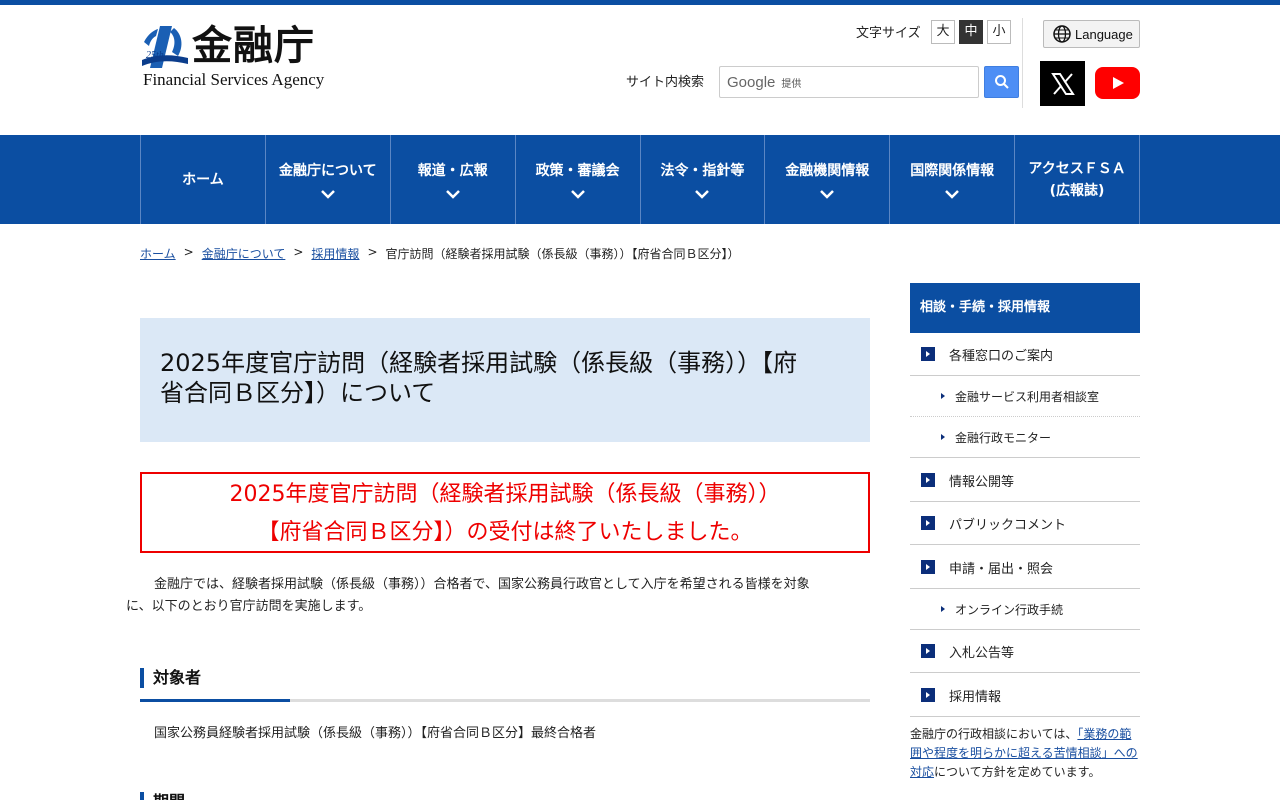 Image resolution: width=1280 pixels, height=800 pixels. I want to click on breadcrumb-about-link: 金融庁について, so click(244, 253).